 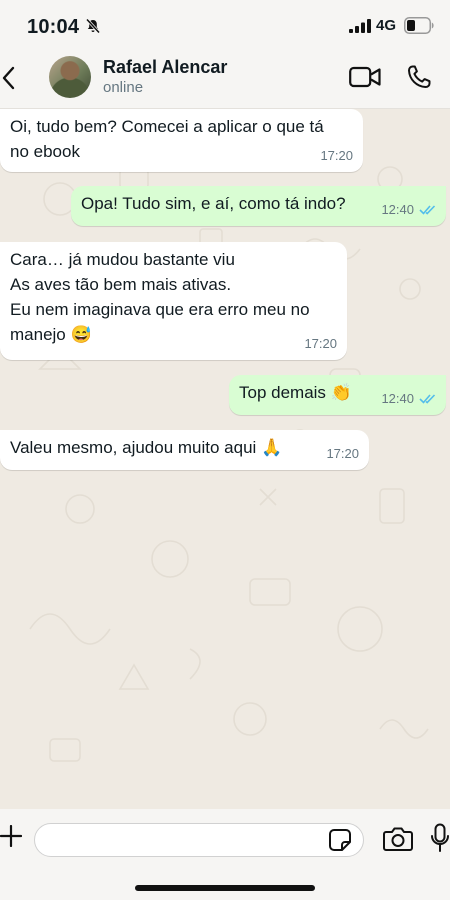 What do you see at coordinates (440, 838) in the screenshot?
I see `mic-icon` at bounding box center [440, 838].